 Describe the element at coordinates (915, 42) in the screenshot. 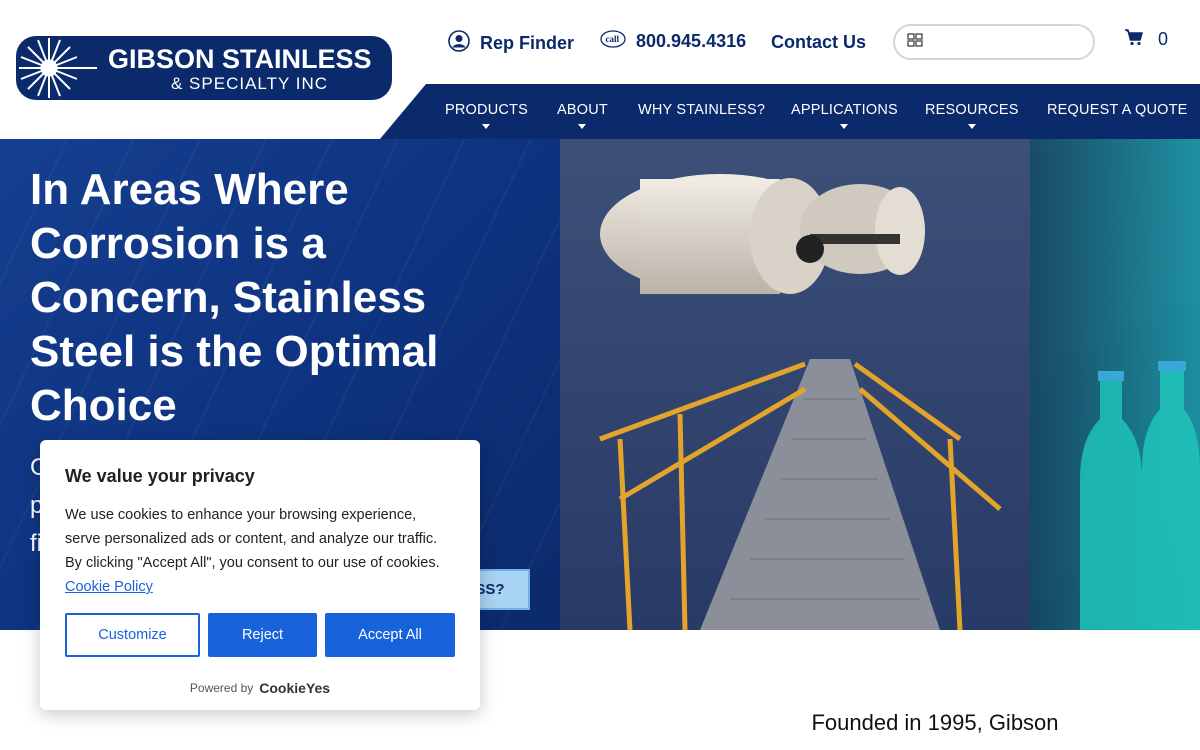

I see `search-grid-icon` at that location.